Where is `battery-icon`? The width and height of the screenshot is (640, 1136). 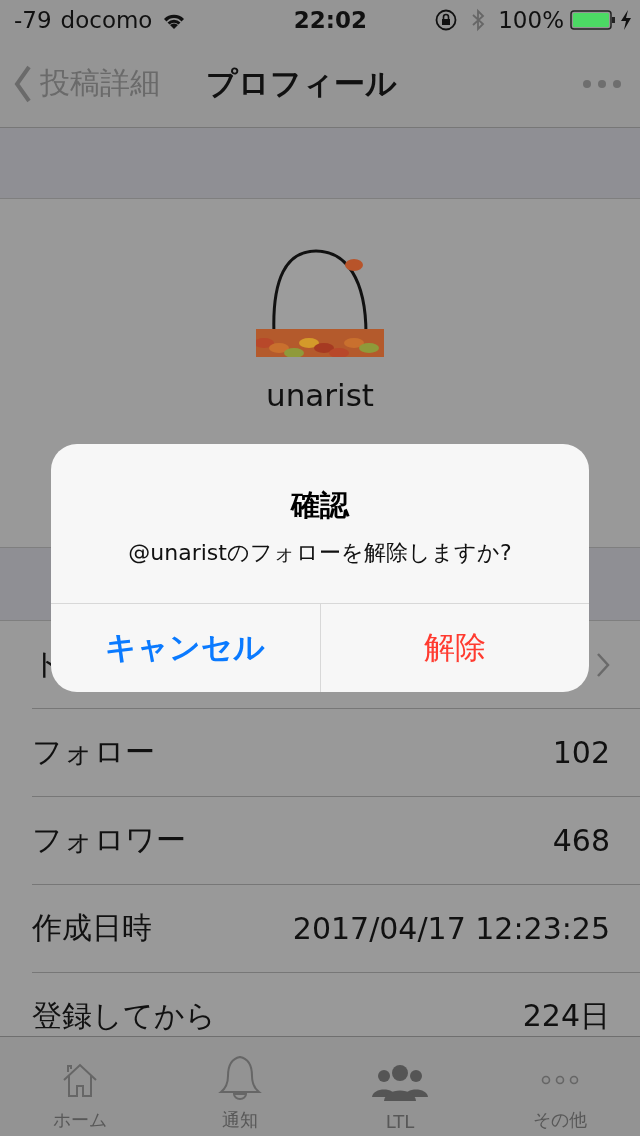 battery-icon is located at coordinates (593, 20).